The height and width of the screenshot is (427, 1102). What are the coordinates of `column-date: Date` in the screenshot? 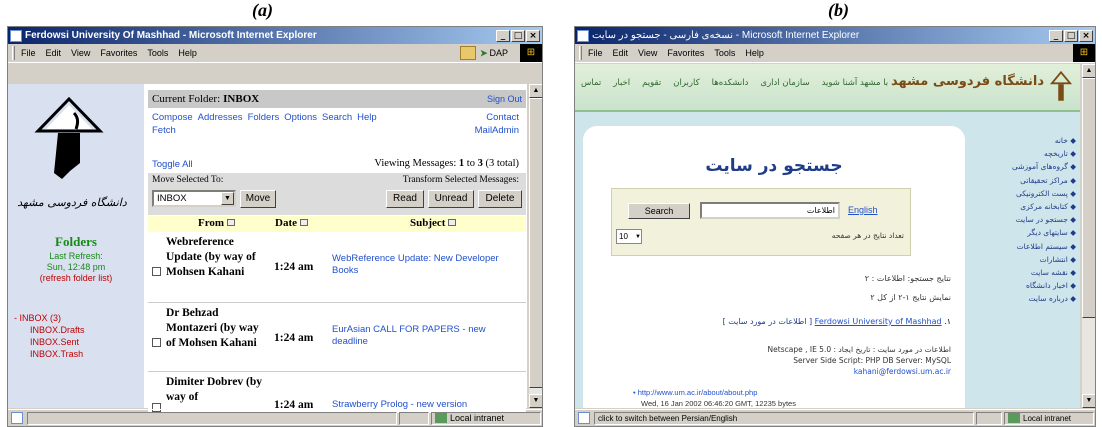 It's located at (291, 223).